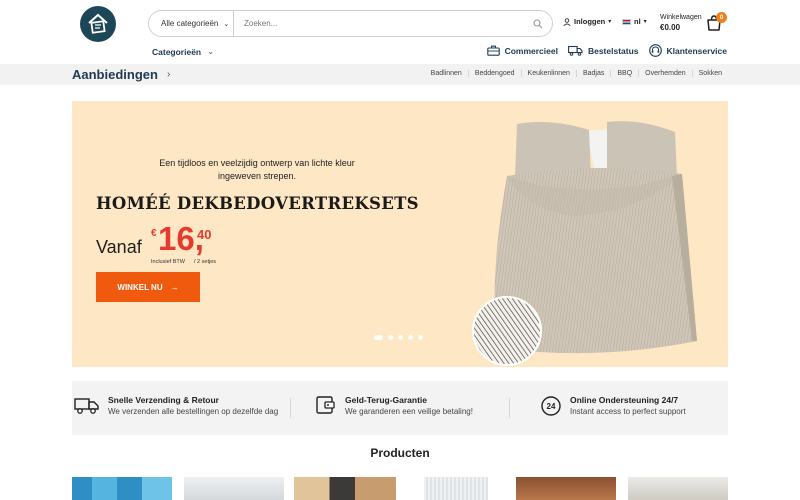 The height and width of the screenshot is (500, 800). What do you see at coordinates (538, 23) in the screenshot?
I see `search-icon` at bounding box center [538, 23].